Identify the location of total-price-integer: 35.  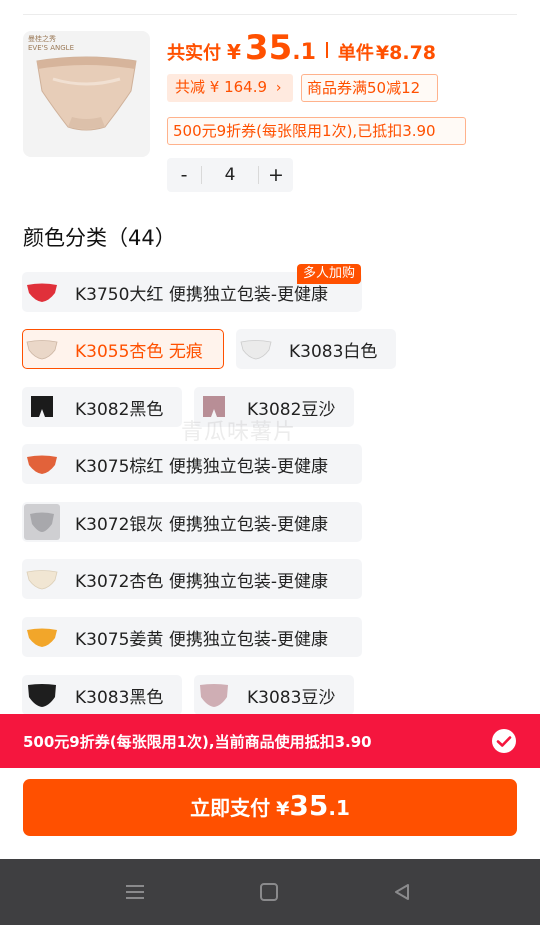
(268, 48).